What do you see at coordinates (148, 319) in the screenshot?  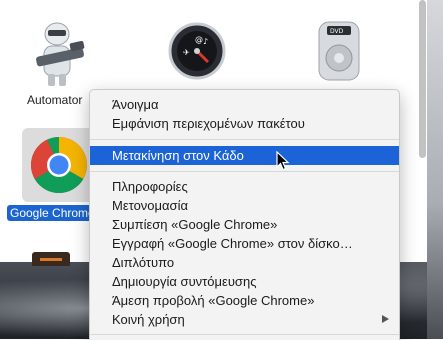 I see `menu-item-share-label: Κοινή χρήση` at bounding box center [148, 319].